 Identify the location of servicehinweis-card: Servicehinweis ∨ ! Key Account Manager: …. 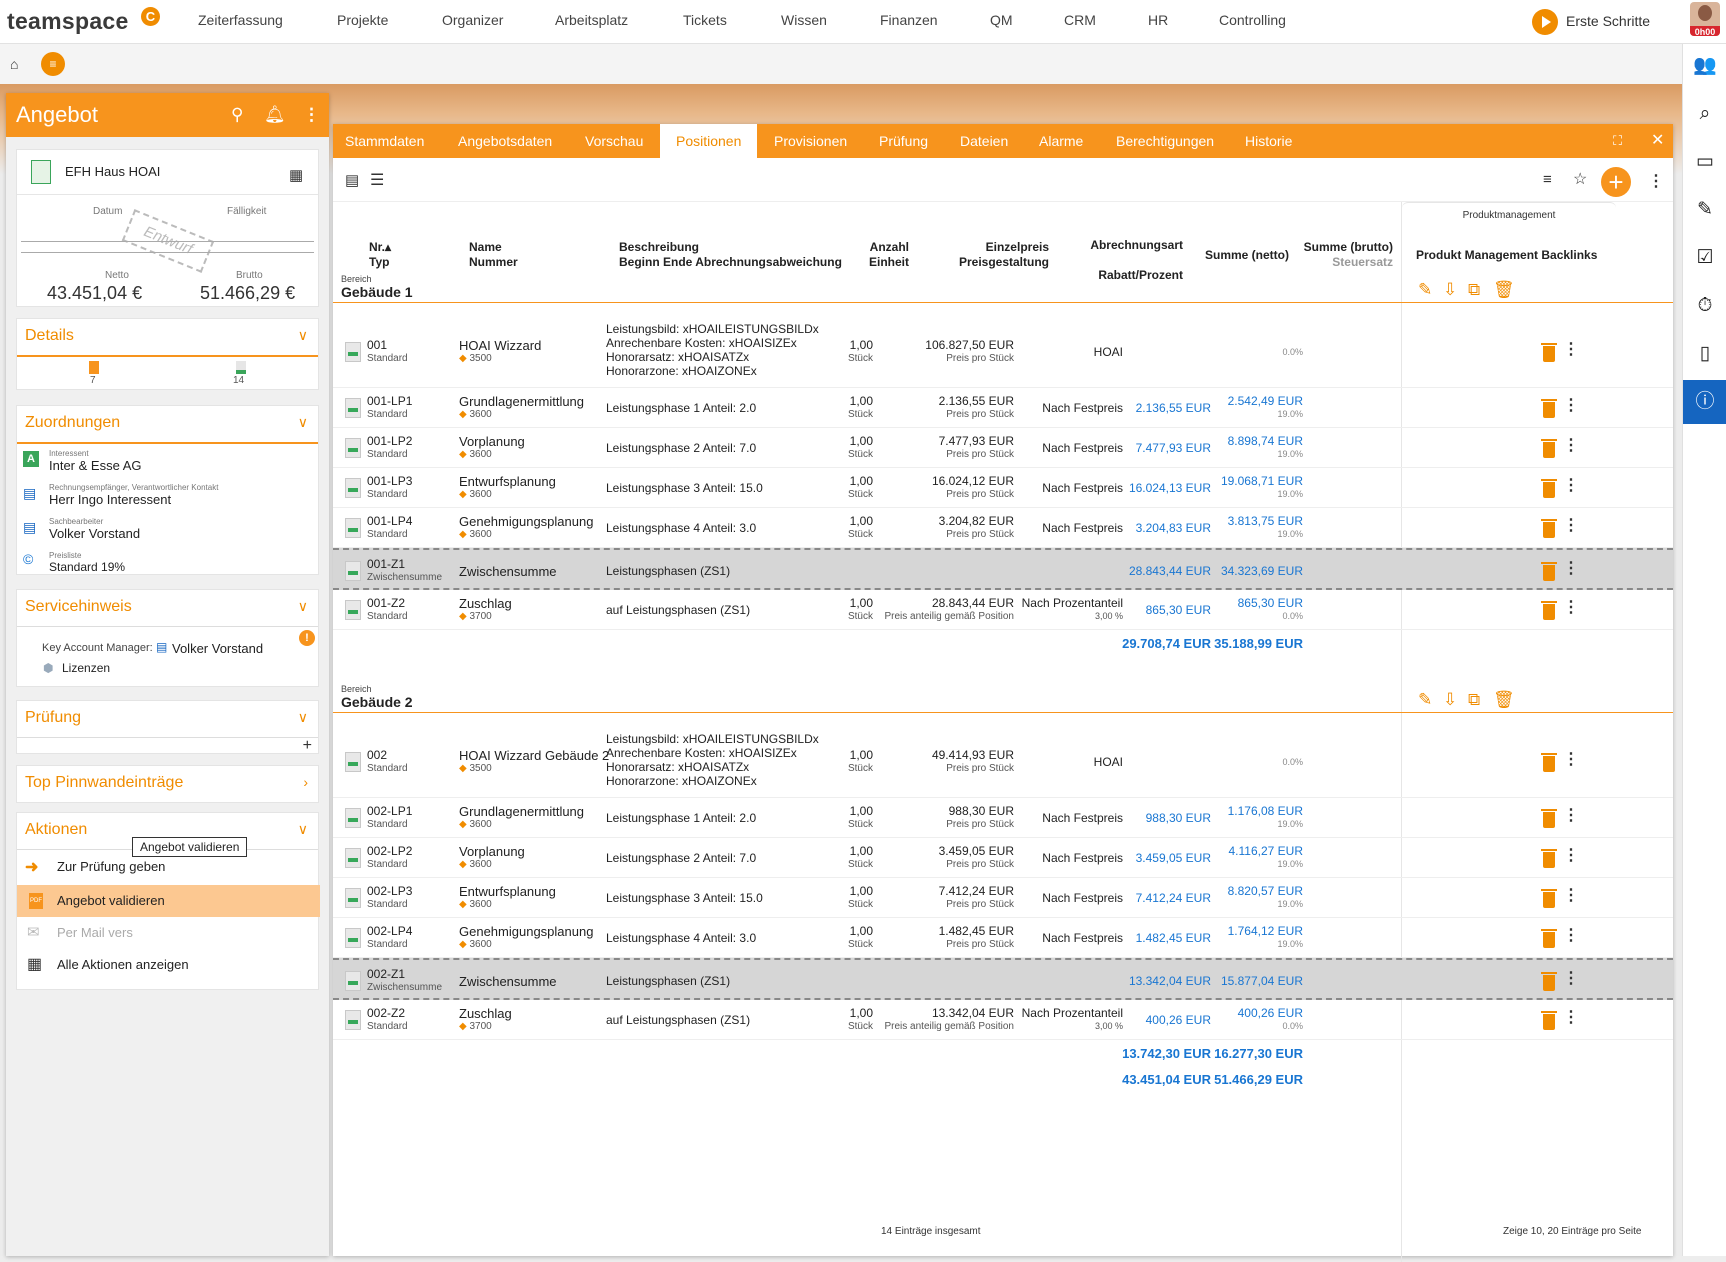
(167, 638).